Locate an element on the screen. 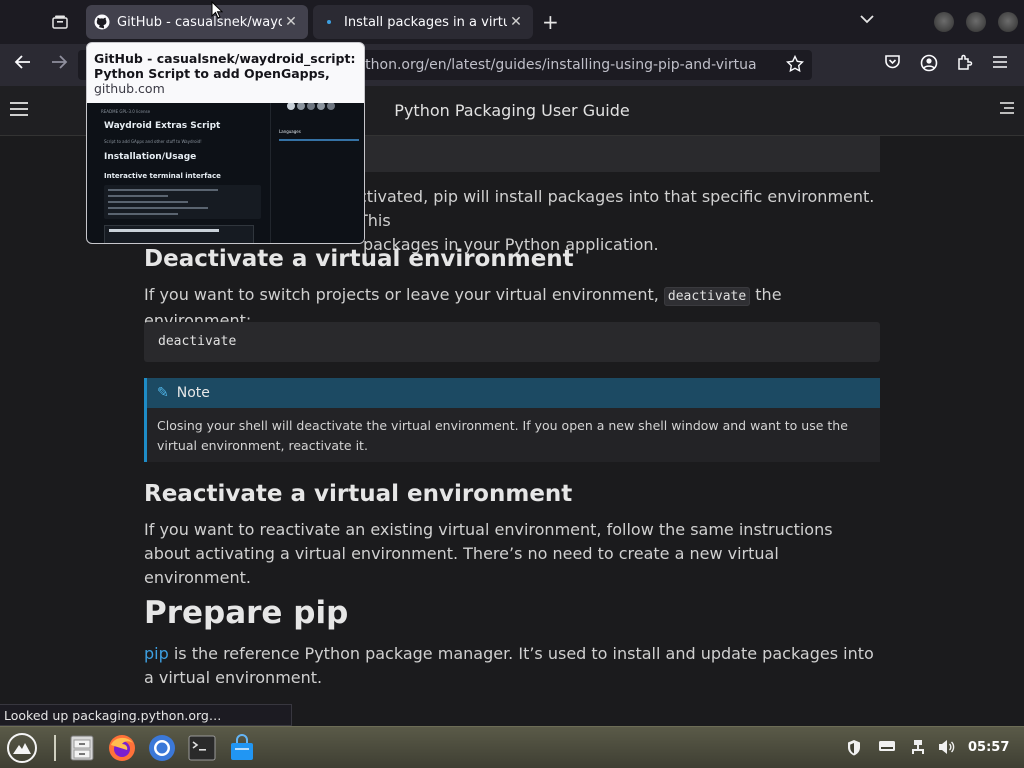  table-of-contents-icon is located at coordinates (1007, 109).